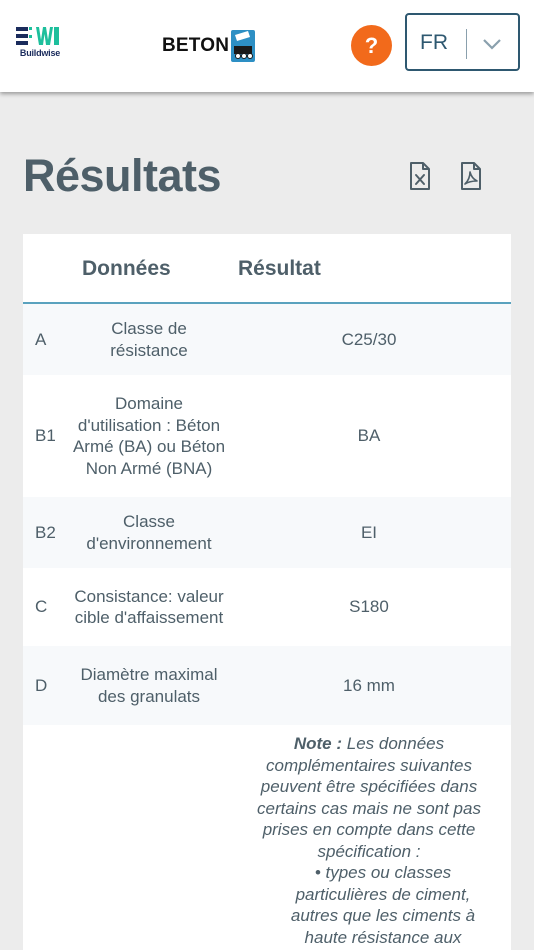 The image size is (534, 950). What do you see at coordinates (369, 685) in the screenshot?
I see `row-value: 16 mm` at bounding box center [369, 685].